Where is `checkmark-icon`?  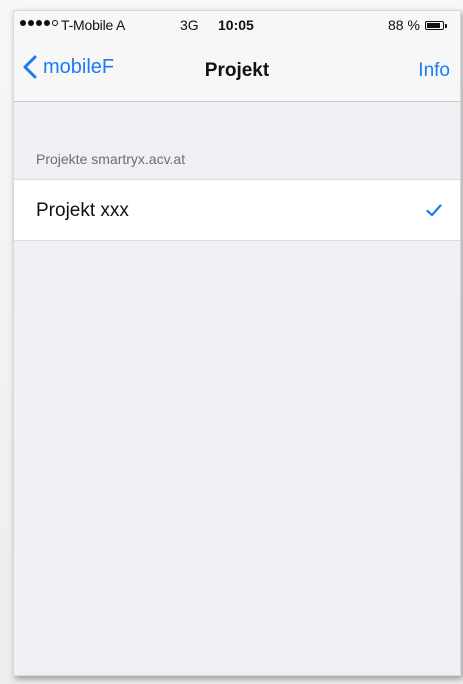 checkmark-icon is located at coordinates (434, 210).